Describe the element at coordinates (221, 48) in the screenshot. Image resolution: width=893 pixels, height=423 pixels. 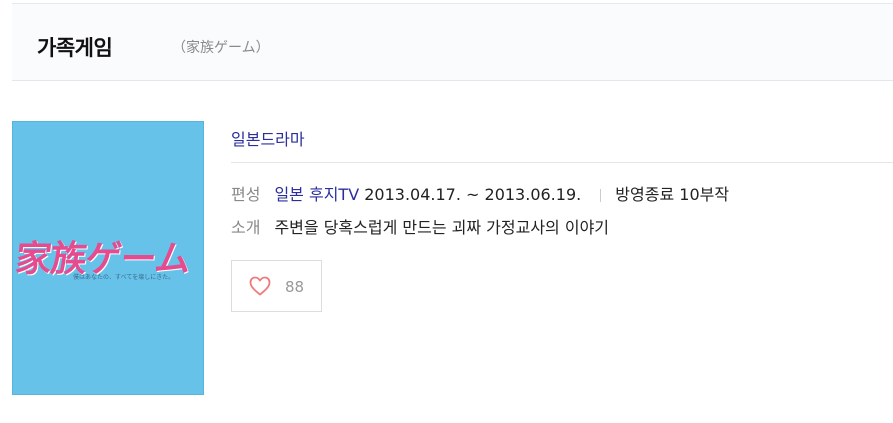
I see `original-title: （家族ゲーム）` at that location.